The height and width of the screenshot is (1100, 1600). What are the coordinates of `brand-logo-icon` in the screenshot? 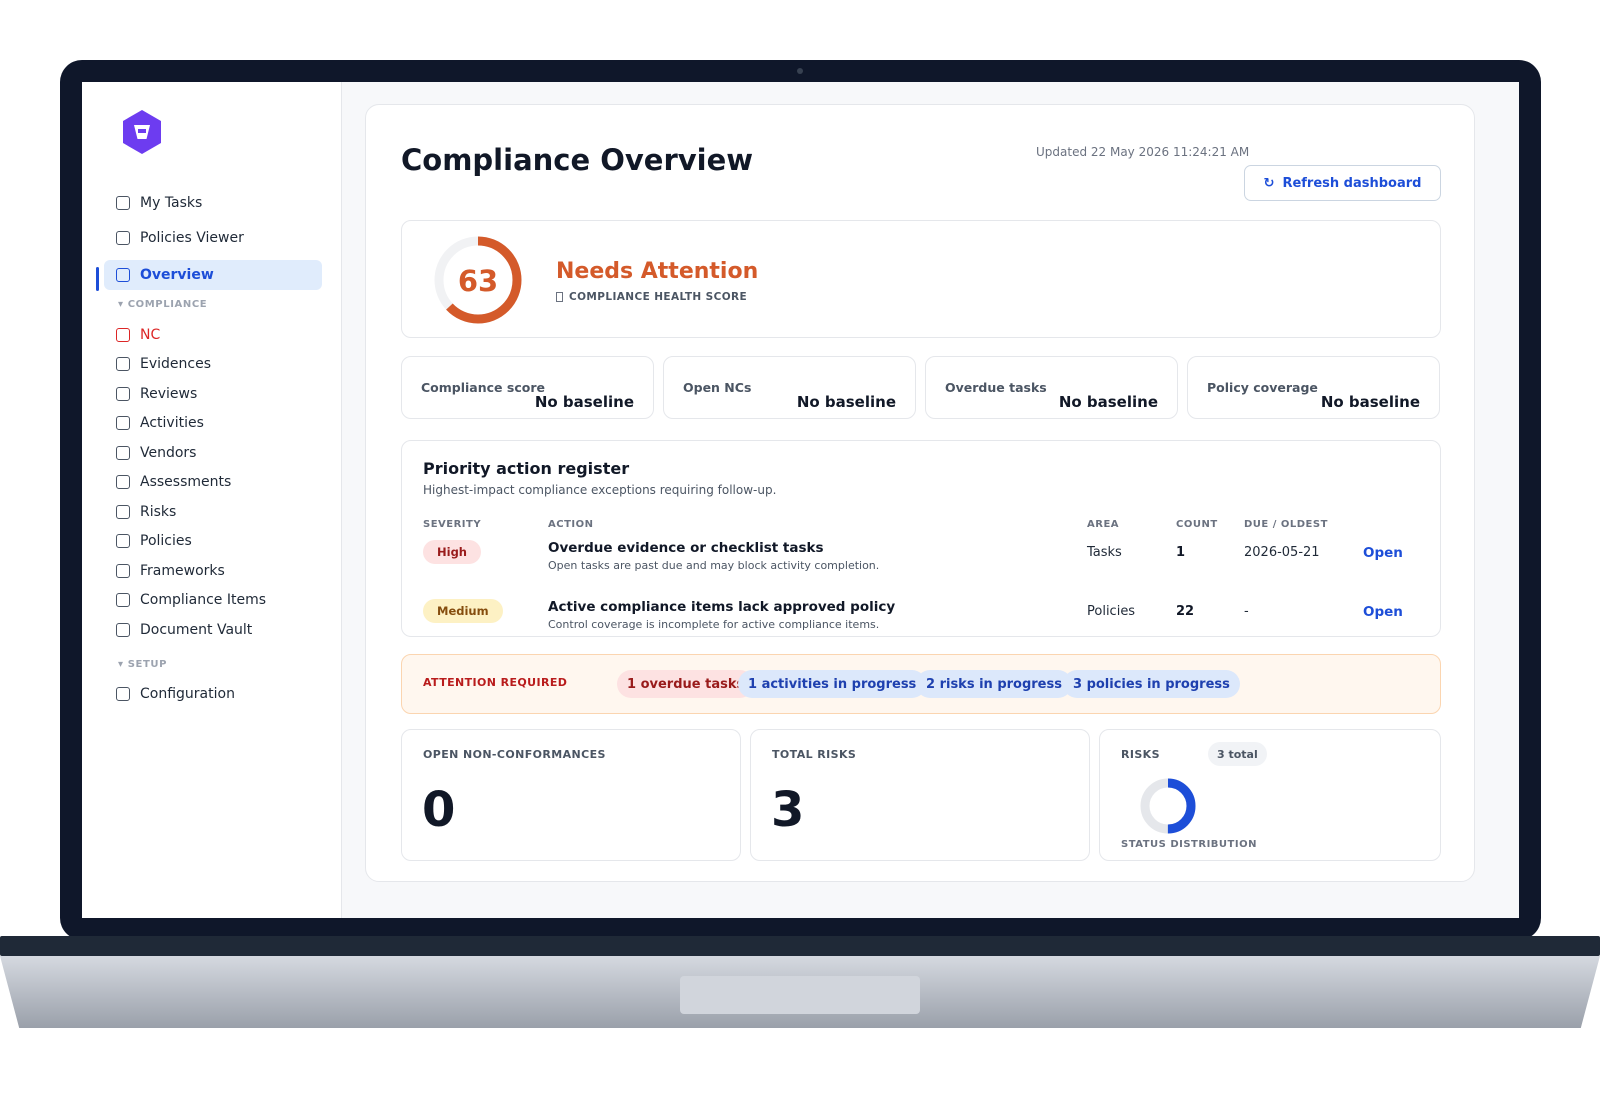 It's located at (142, 132).